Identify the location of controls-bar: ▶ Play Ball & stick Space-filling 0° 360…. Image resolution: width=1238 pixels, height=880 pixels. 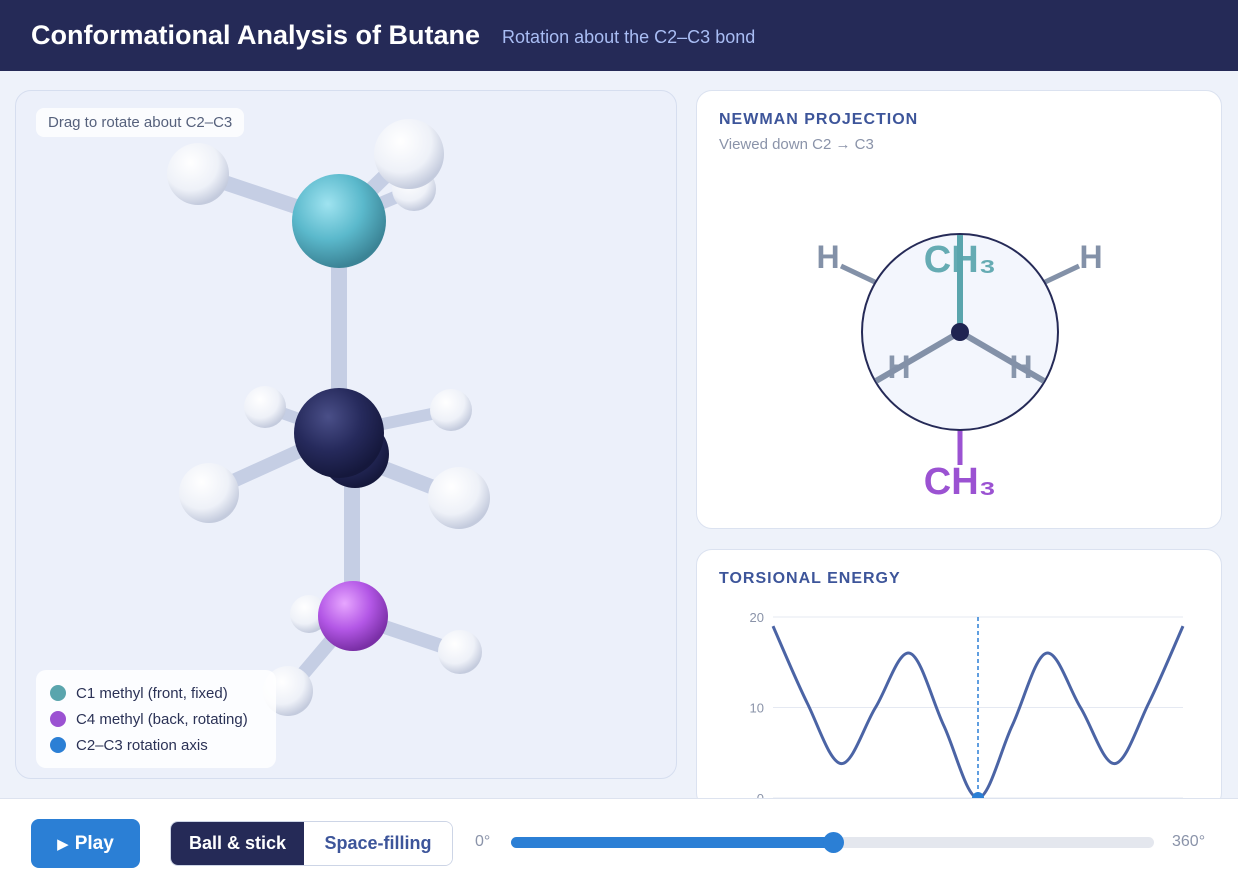
(619, 839).